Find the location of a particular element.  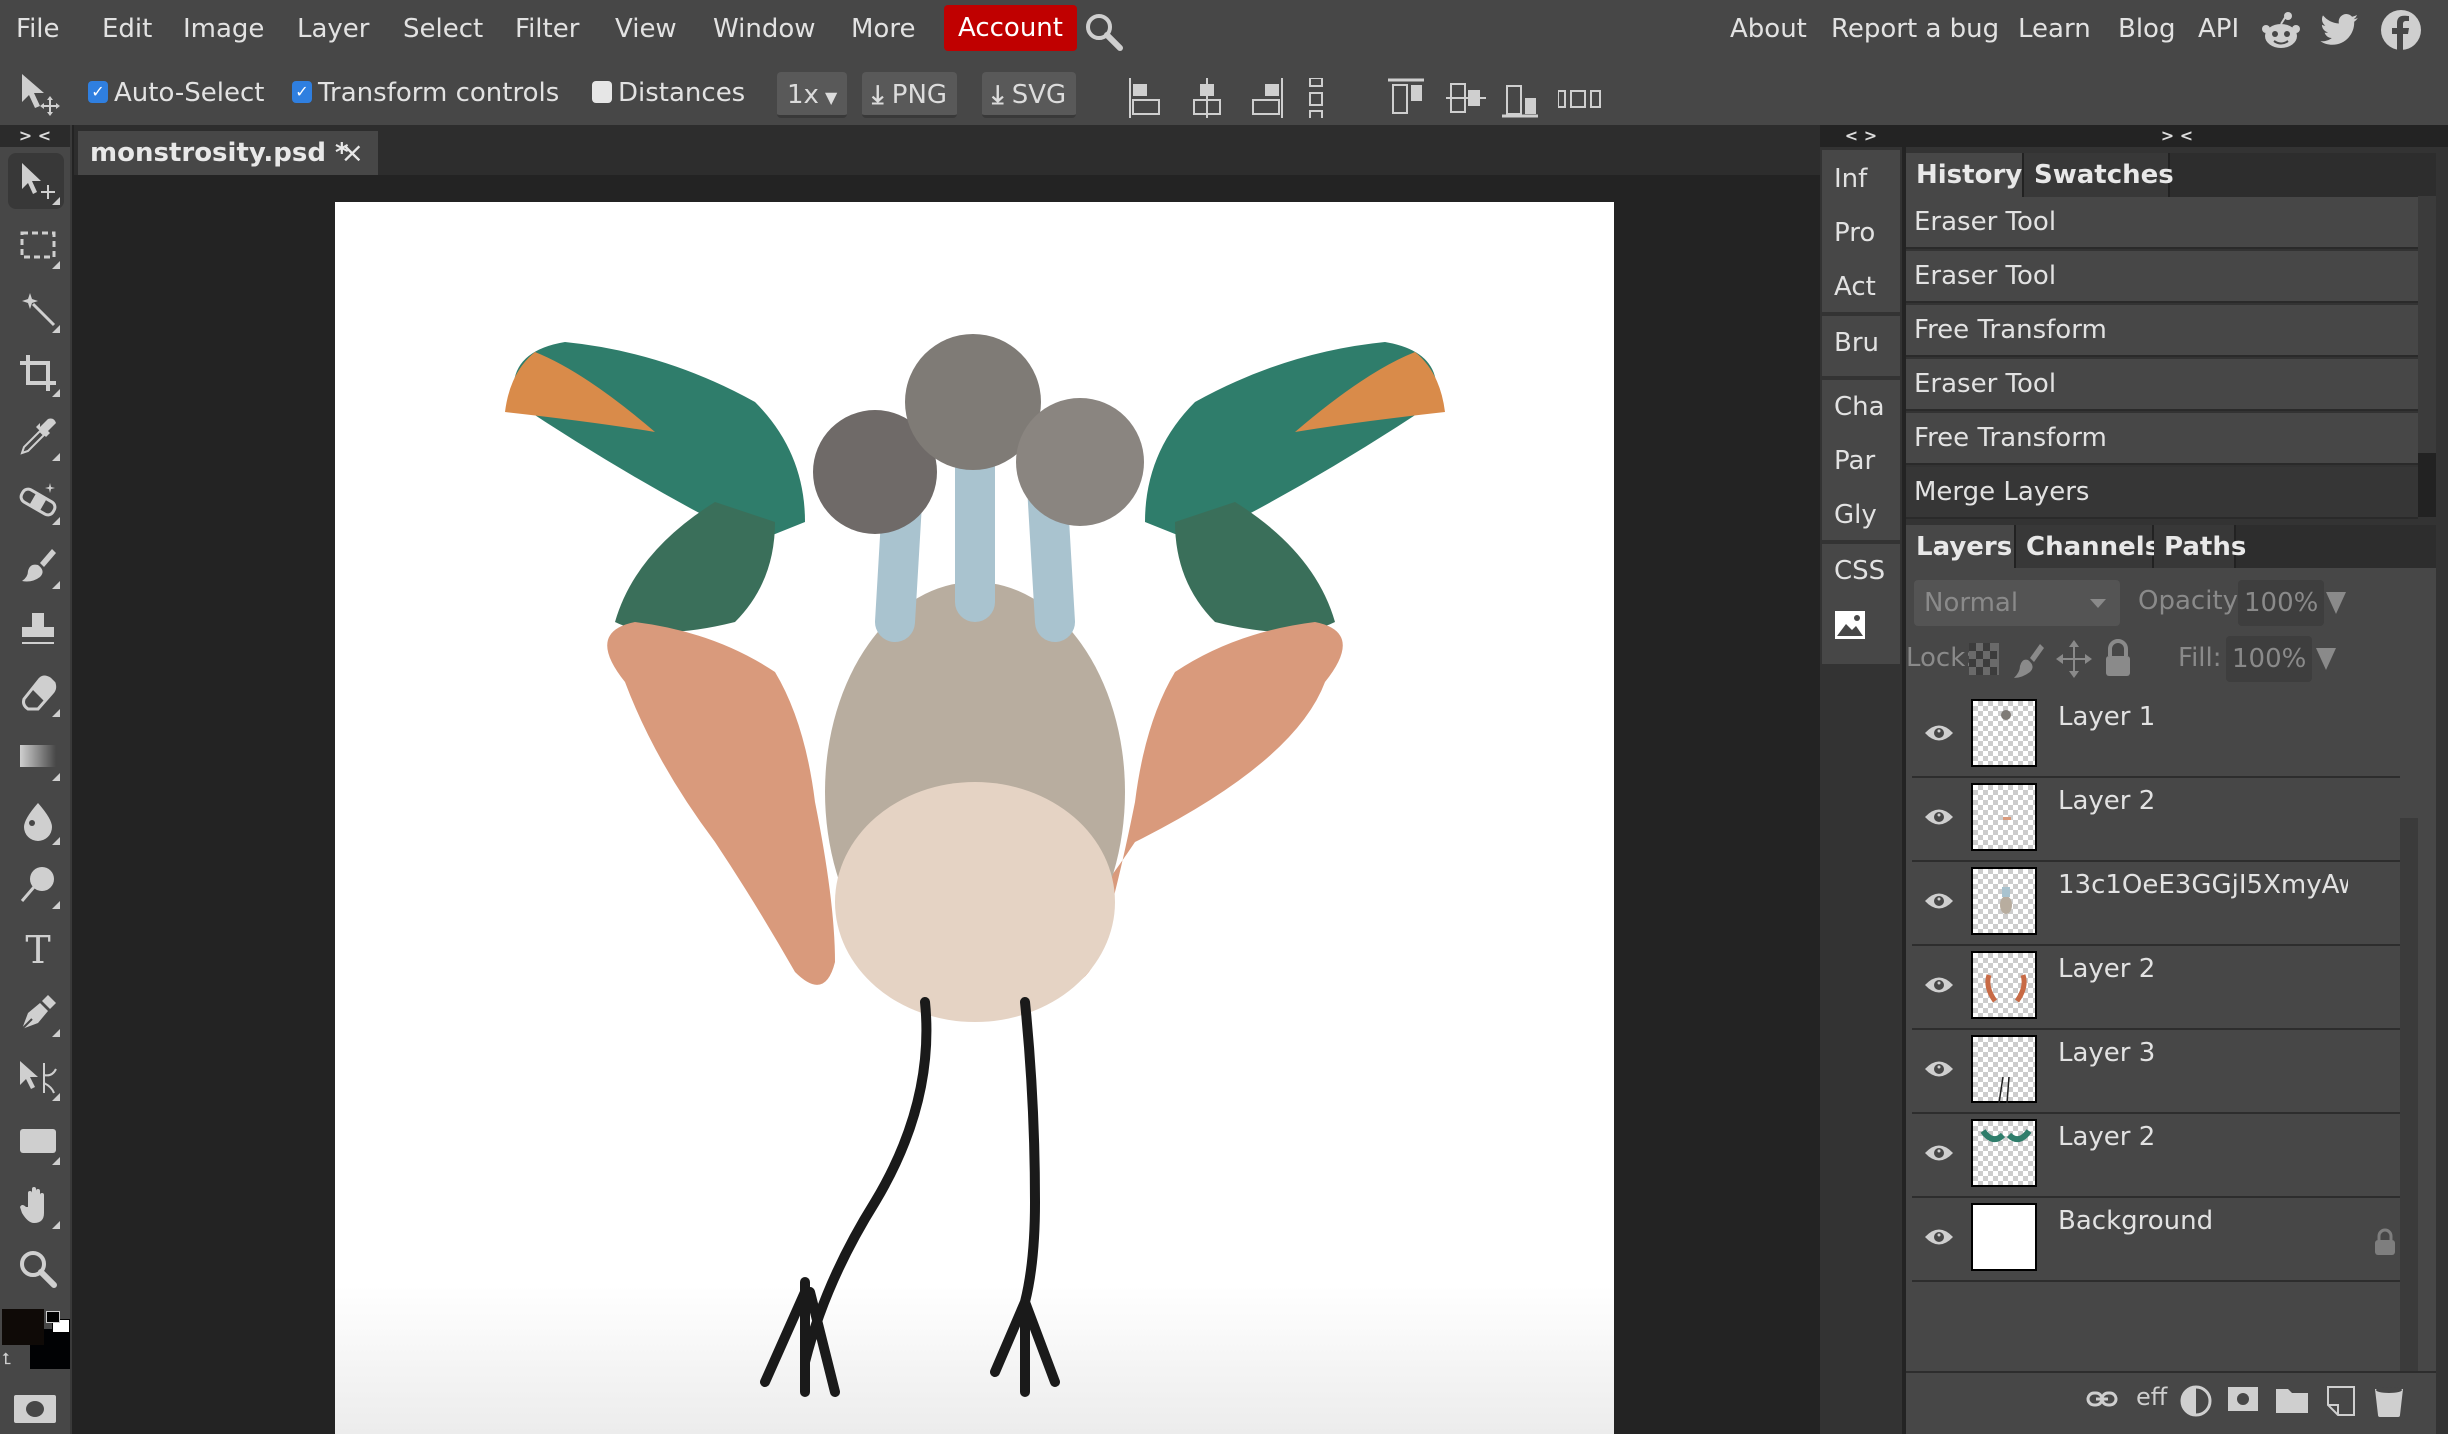

layer-row: 13c1OeE3GGjI5XmyAwn is located at coordinates (2156, 904).